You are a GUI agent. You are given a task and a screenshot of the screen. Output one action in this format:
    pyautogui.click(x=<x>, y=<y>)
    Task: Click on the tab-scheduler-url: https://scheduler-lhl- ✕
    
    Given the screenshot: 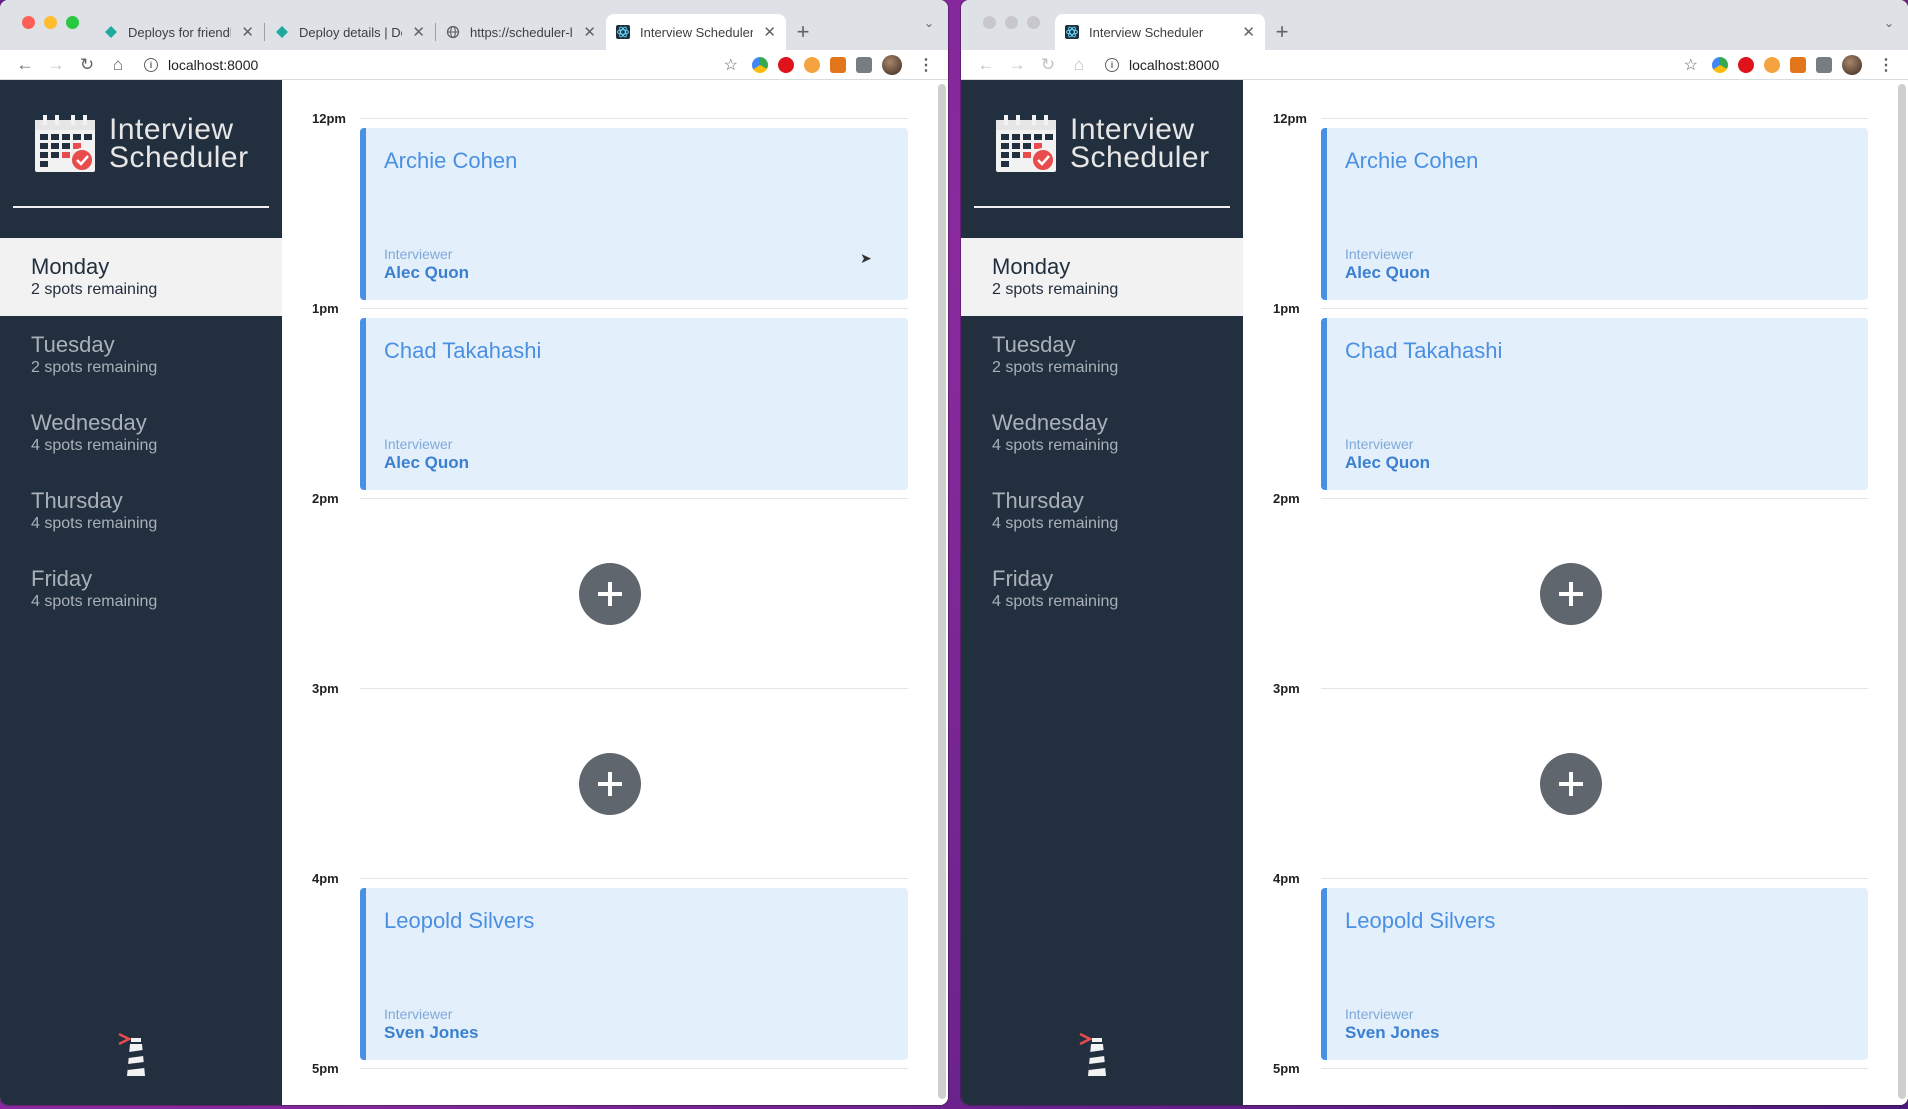 What is the action you would take?
    pyautogui.click(x=521, y=32)
    